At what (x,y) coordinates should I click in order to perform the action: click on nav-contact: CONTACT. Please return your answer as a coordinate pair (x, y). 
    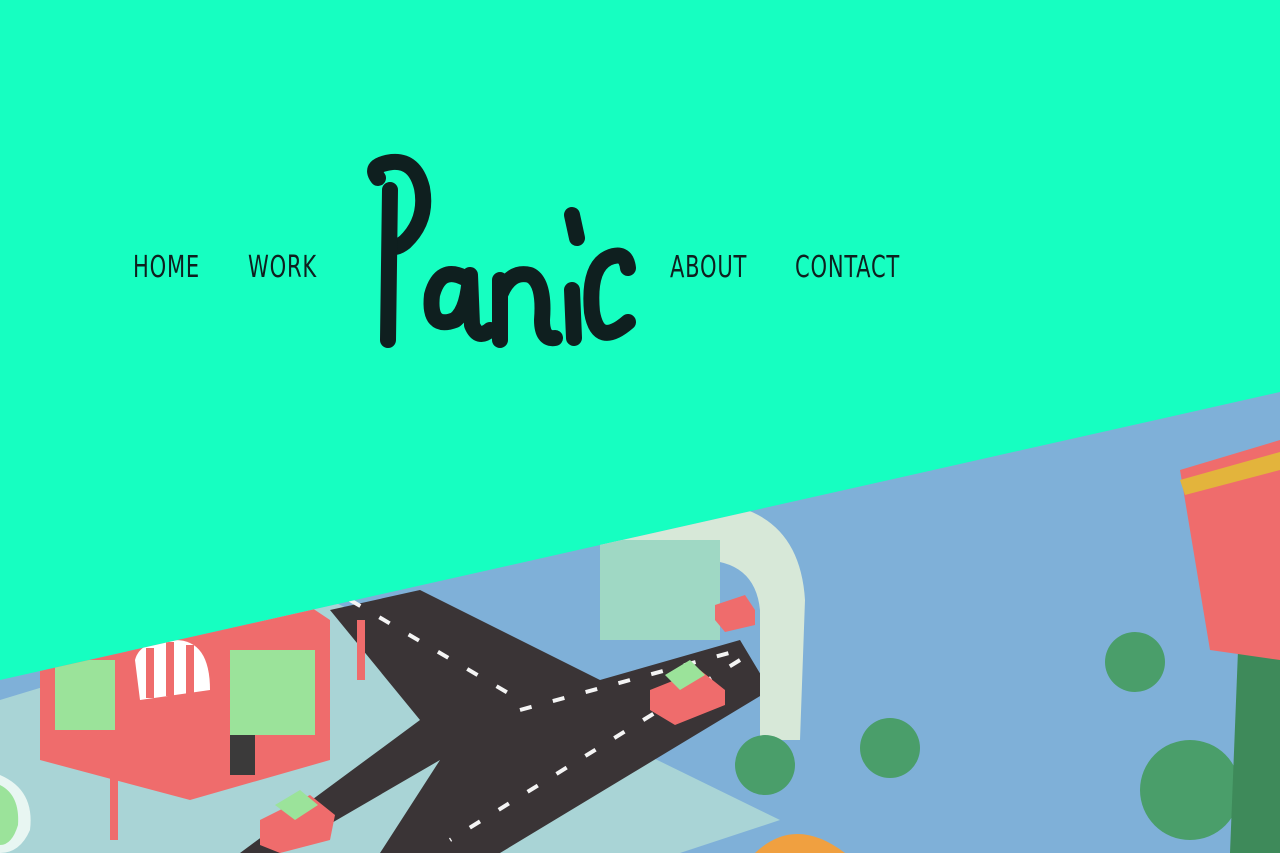
    Looking at the image, I should click on (847, 268).